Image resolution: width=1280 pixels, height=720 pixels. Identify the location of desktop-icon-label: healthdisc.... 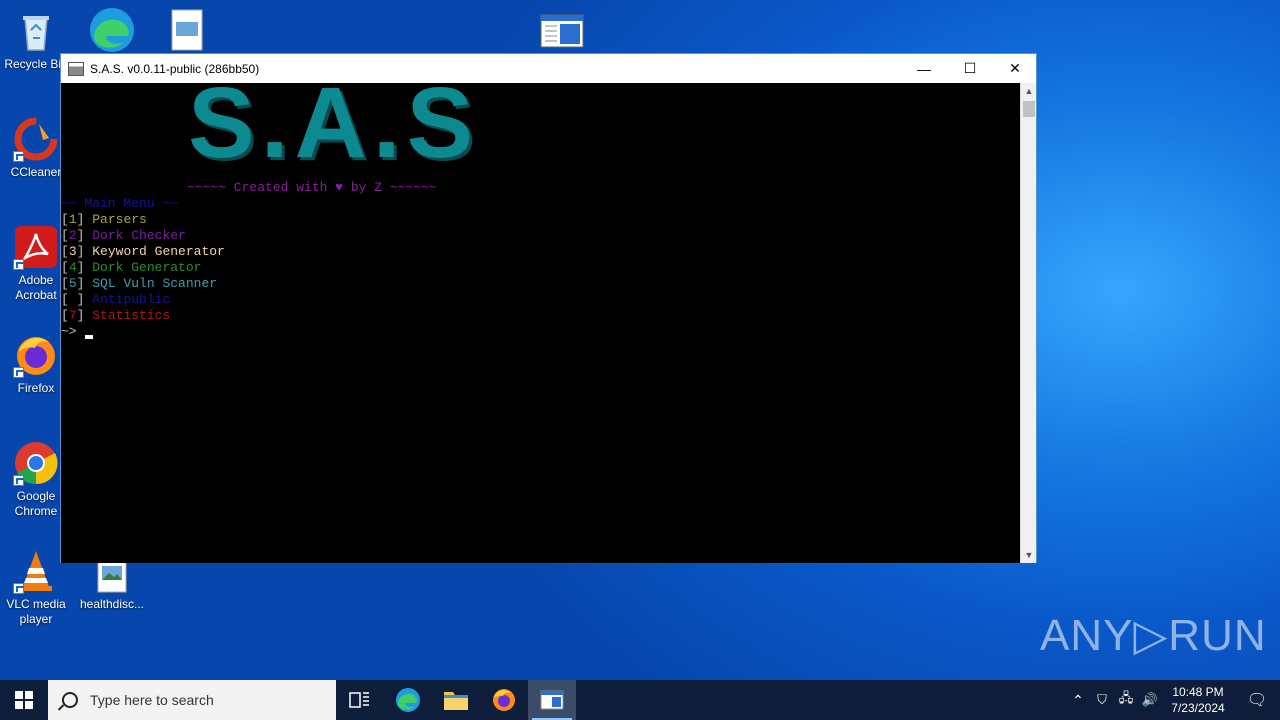
(112, 604).